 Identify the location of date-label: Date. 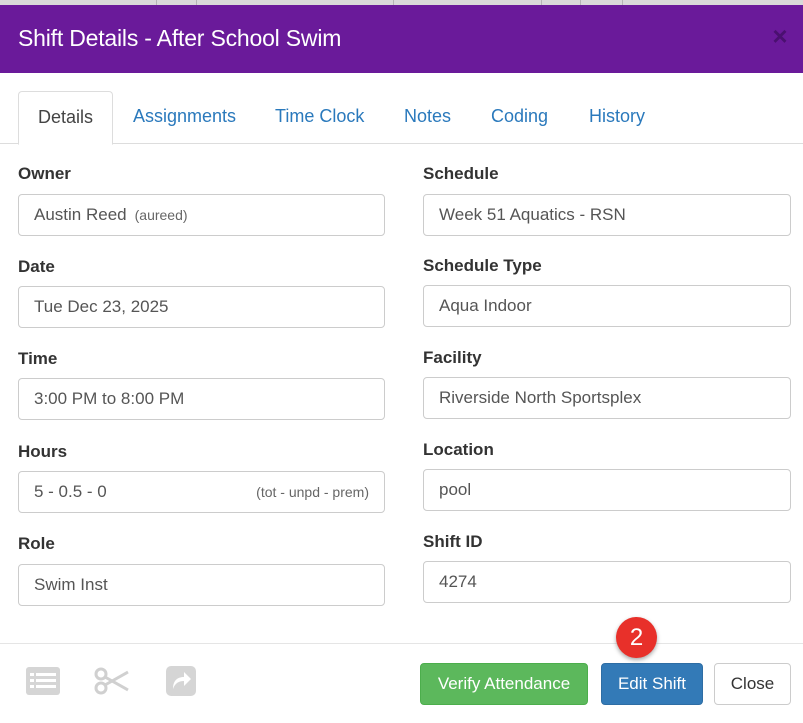
(36, 266).